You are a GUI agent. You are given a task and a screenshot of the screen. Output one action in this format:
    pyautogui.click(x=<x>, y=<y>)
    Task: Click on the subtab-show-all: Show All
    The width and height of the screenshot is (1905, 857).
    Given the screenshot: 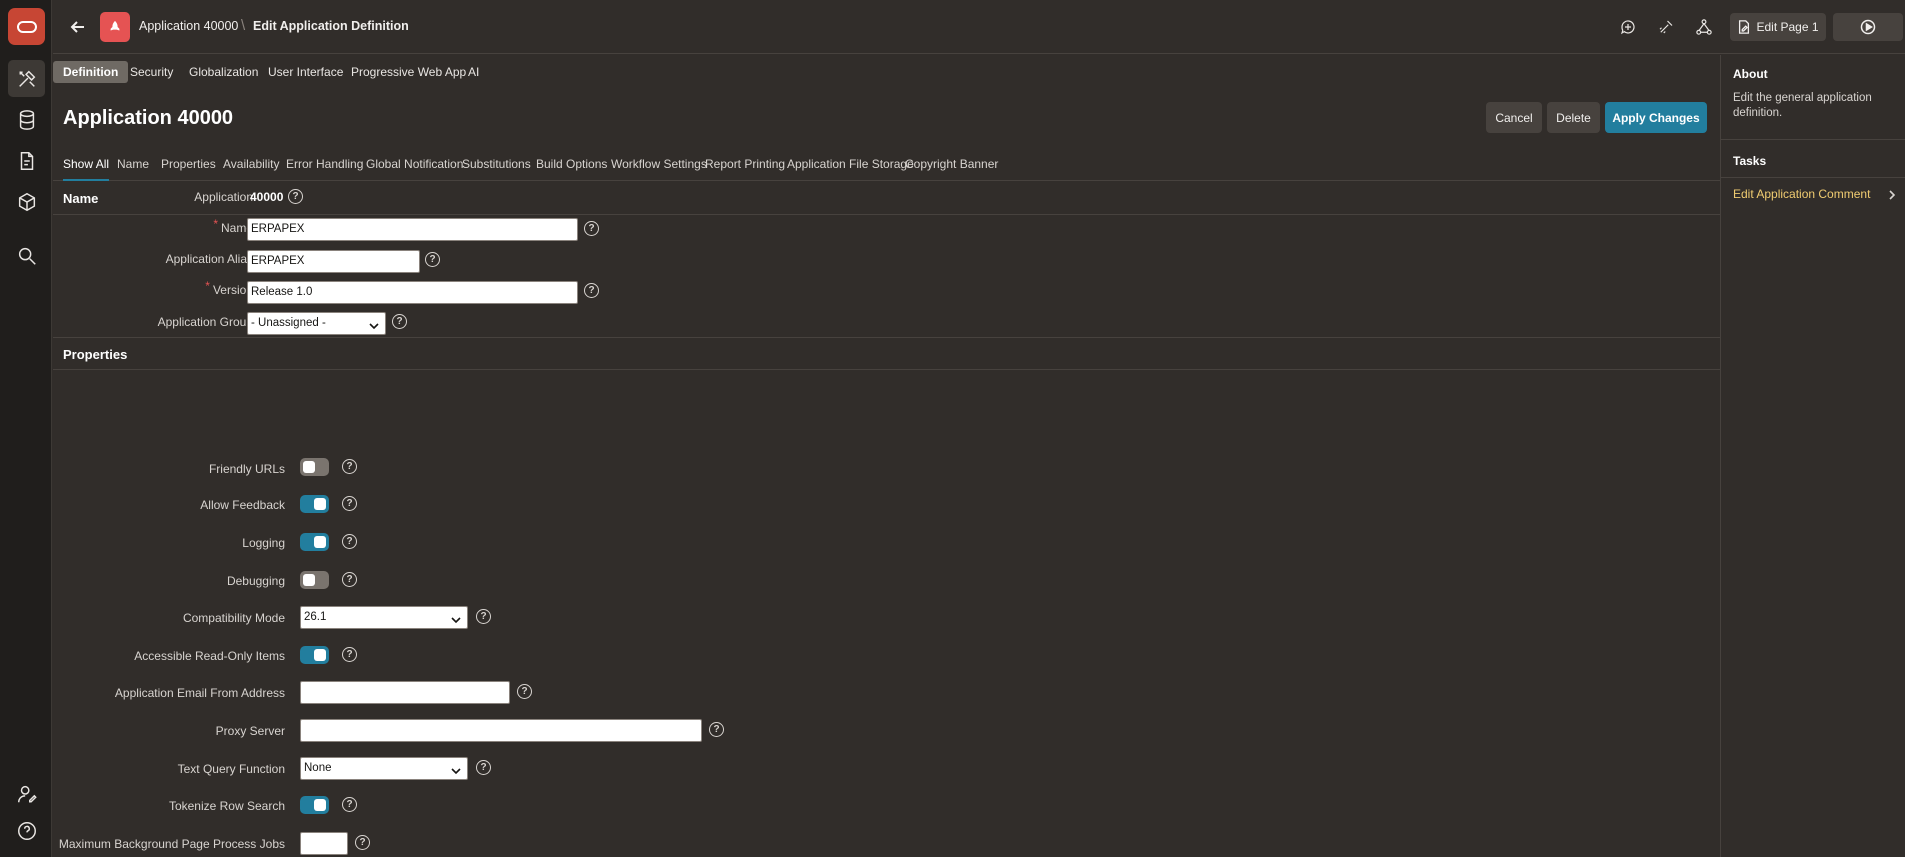 What is the action you would take?
    pyautogui.click(x=86, y=169)
    